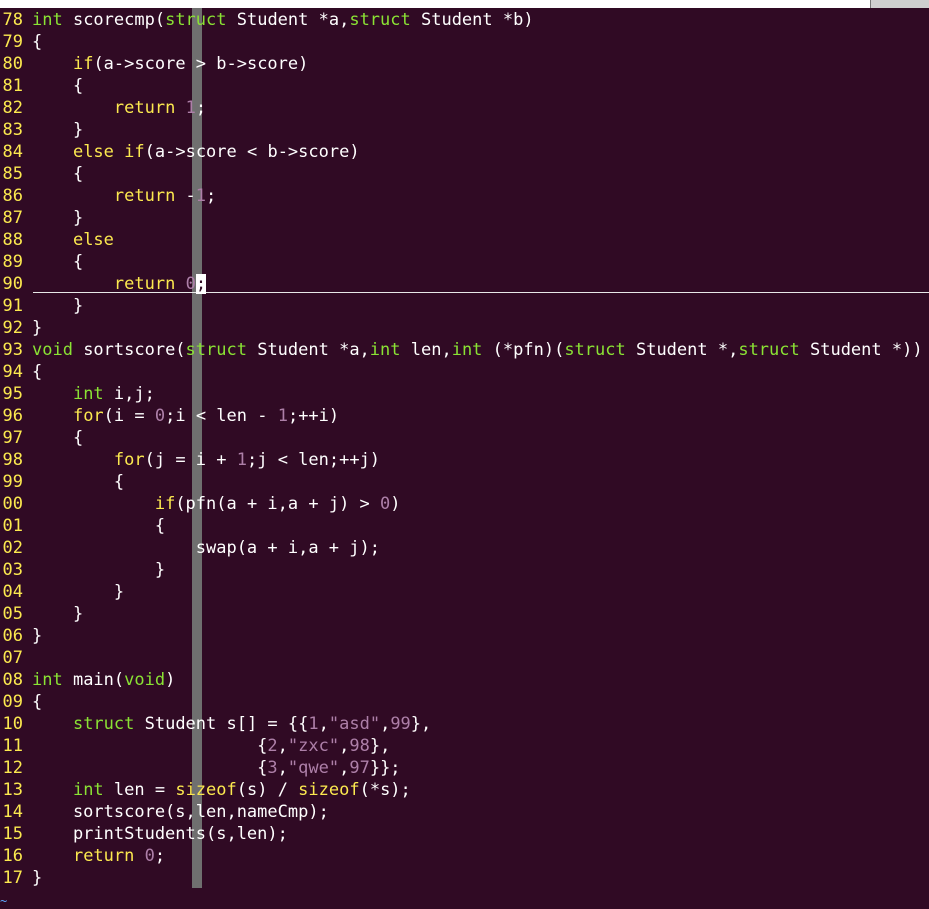 The width and height of the screenshot is (929, 909). Describe the element at coordinates (464, 570) in the screenshot. I see `code-line: 03 }` at that location.